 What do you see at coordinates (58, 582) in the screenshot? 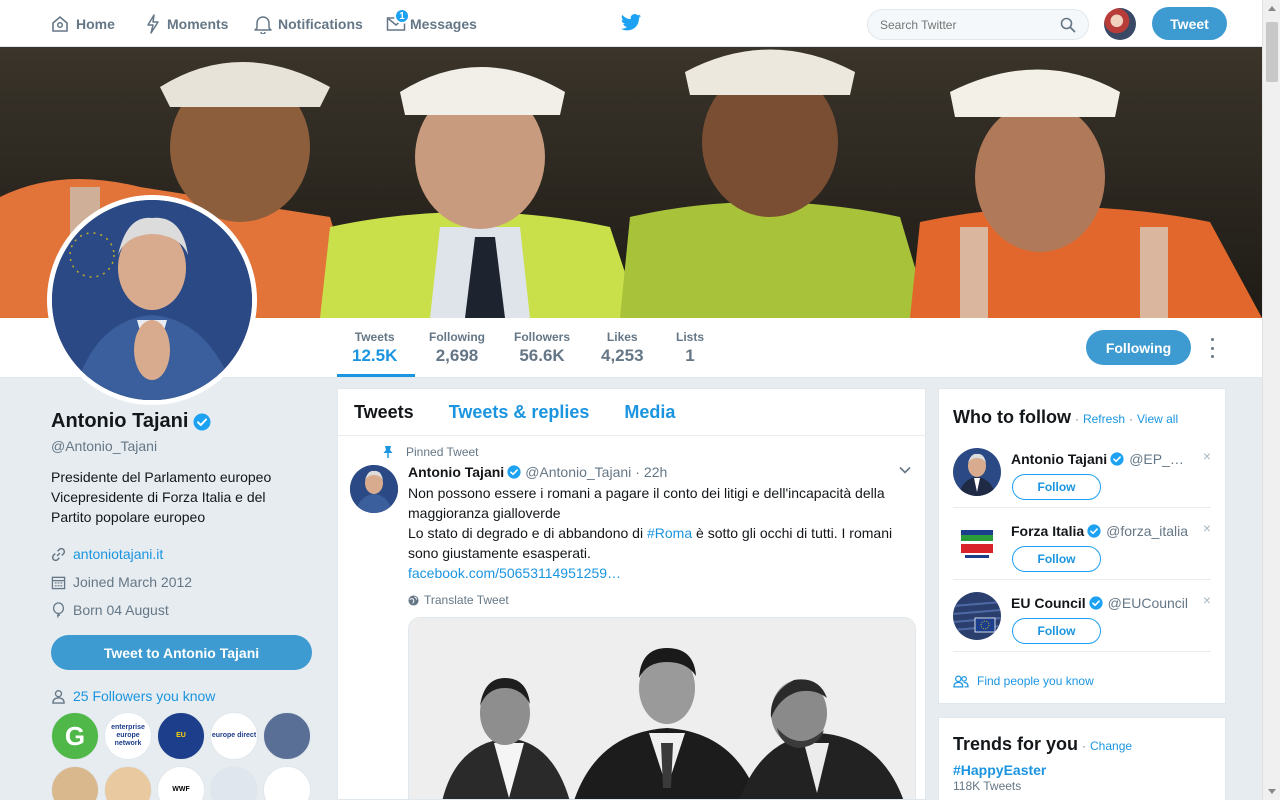
I see `calendar-icon` at bounding box center [58, 582].